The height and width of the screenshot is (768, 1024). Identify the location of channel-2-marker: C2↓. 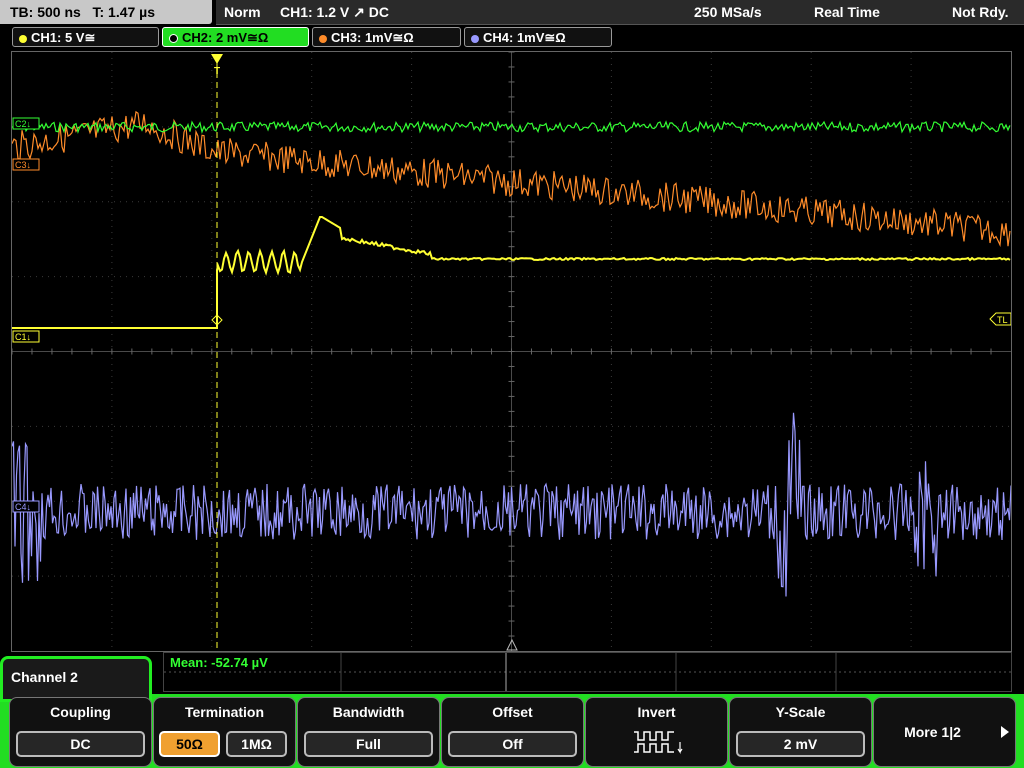
(26, 123).